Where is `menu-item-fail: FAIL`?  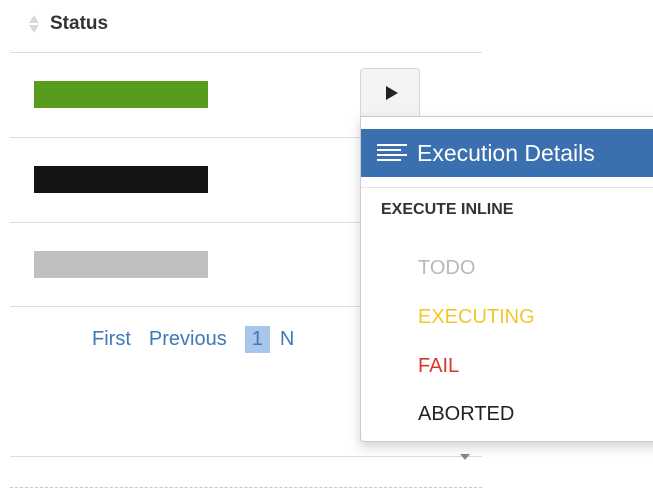
menu-item-fail: FAIL is located at coordinates (438, 366).